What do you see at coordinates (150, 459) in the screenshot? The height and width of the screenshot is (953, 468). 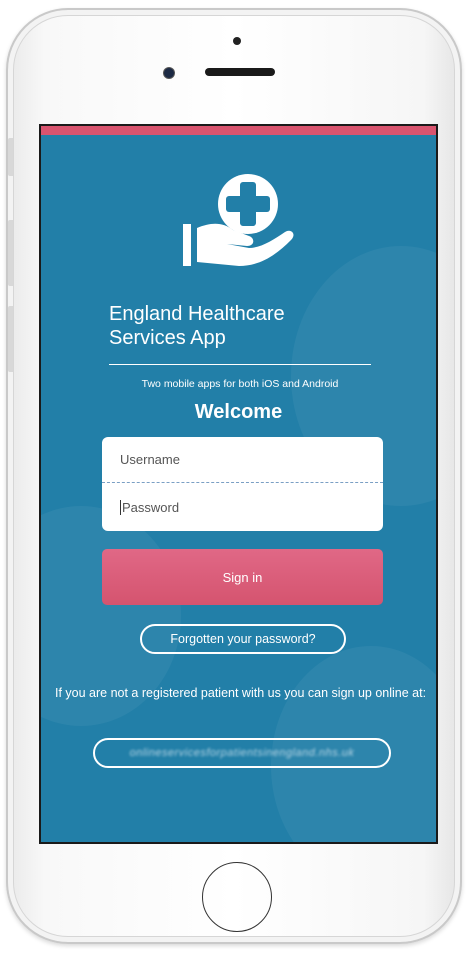 I see `username-placeholder: Username` at bounding box center [150, 459].